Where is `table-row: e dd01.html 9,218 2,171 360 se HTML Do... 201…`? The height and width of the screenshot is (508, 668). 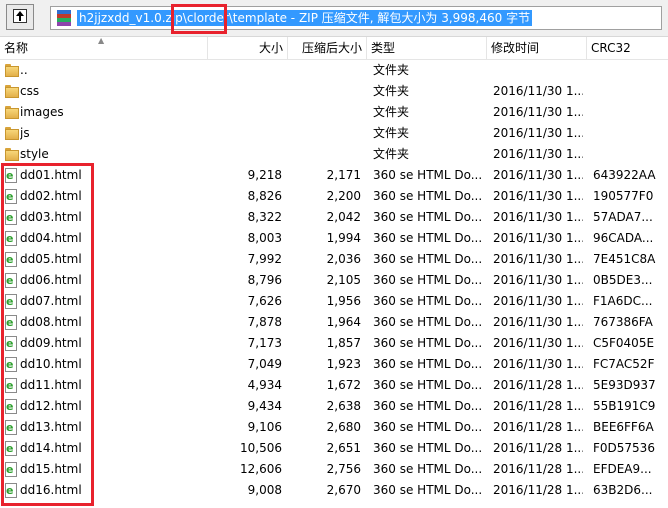
table-row: e dd01.html 9,218 2,171 360 se HTML Do... 201… is located at coordinates (334, 175).